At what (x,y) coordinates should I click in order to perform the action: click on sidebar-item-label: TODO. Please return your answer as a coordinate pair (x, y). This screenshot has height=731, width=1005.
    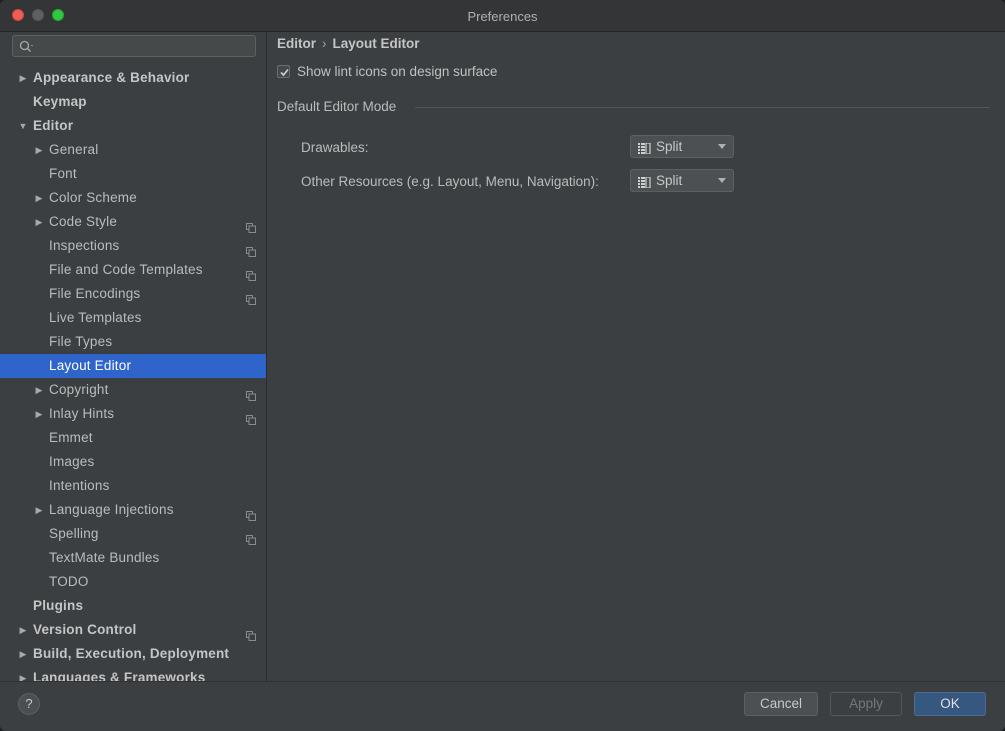
    Looking at the image, I should click on (69, 581).